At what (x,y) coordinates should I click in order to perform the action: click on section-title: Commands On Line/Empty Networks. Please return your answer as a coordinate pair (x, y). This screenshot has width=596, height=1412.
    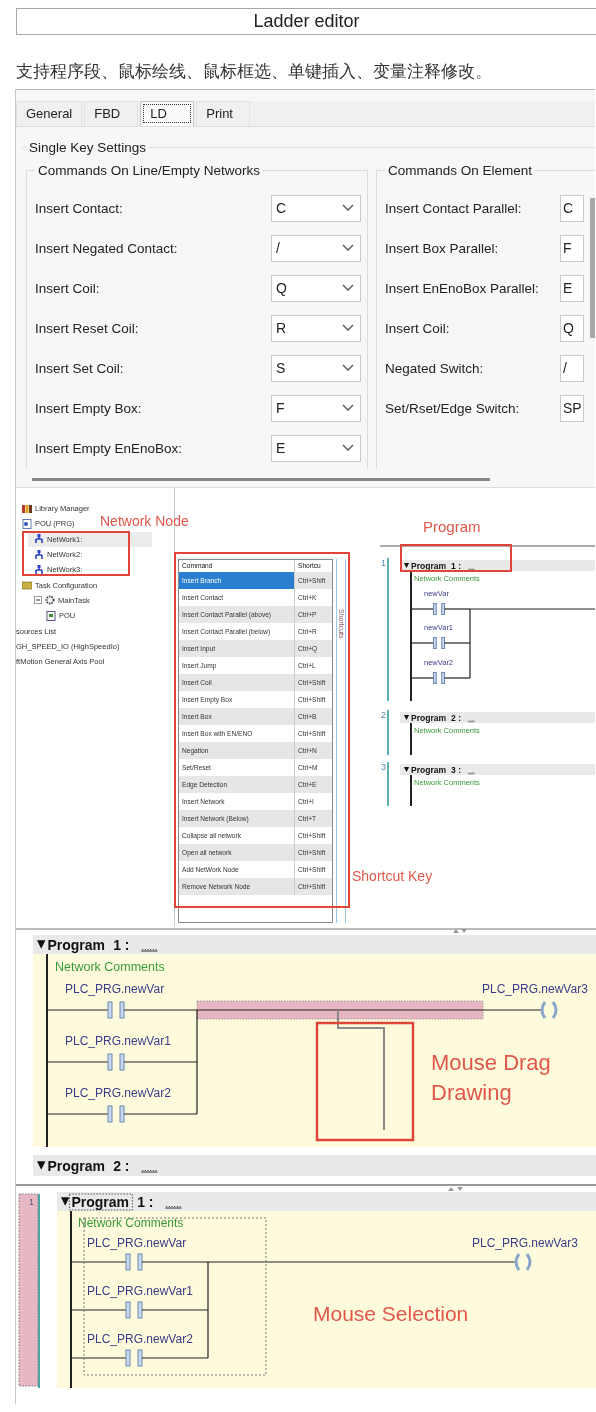
    Looking at the image, I should click on (149, 170).